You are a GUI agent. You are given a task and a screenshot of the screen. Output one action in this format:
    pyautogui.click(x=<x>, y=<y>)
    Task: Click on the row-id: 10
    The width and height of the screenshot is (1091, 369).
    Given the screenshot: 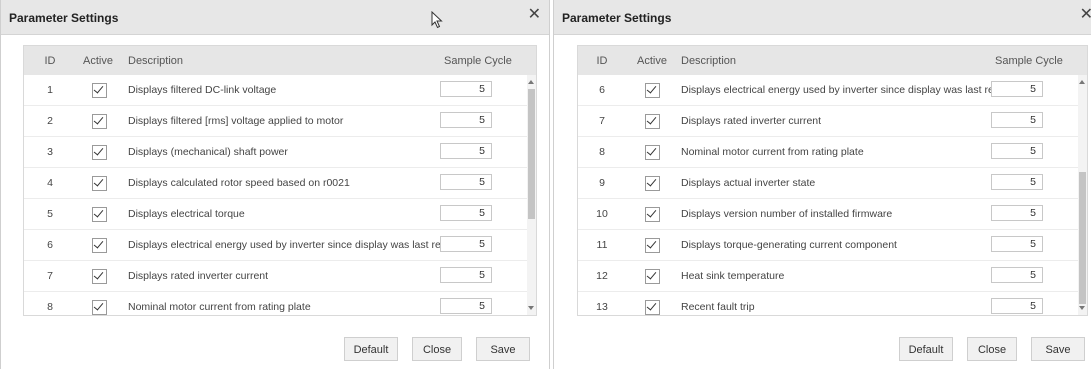 What is the action you would take?
    pyautogui.click(x=602, y=214)
    